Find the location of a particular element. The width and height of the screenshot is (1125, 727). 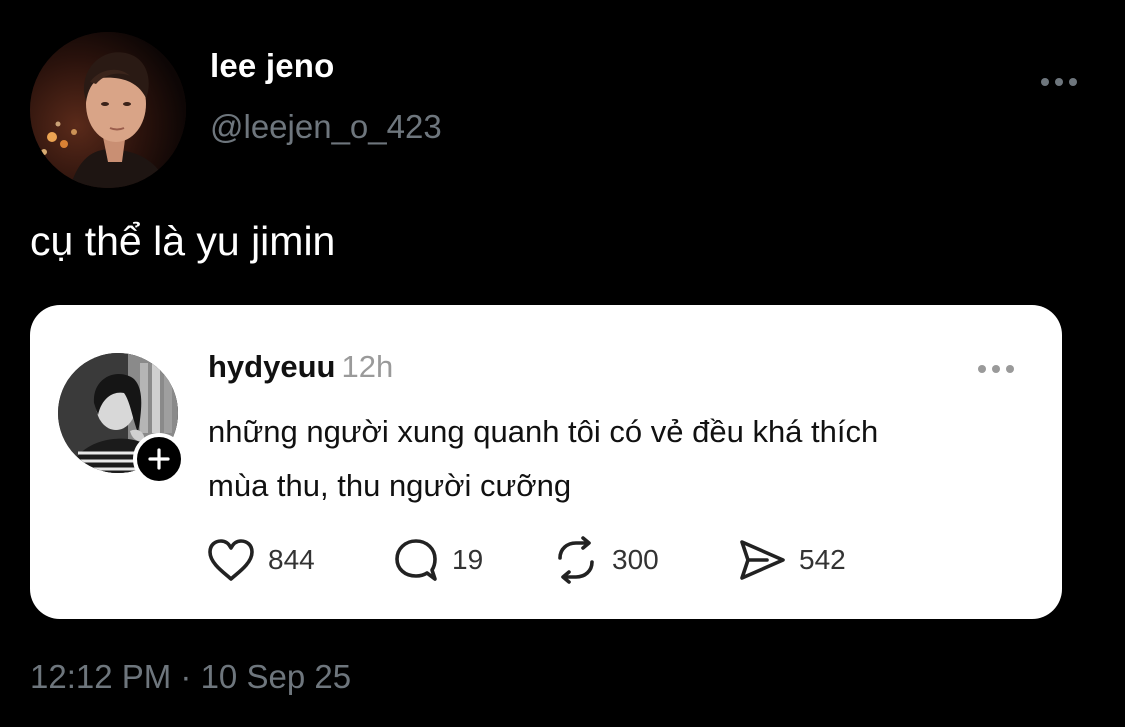

comment-icon is located at coordinates (416, 560).